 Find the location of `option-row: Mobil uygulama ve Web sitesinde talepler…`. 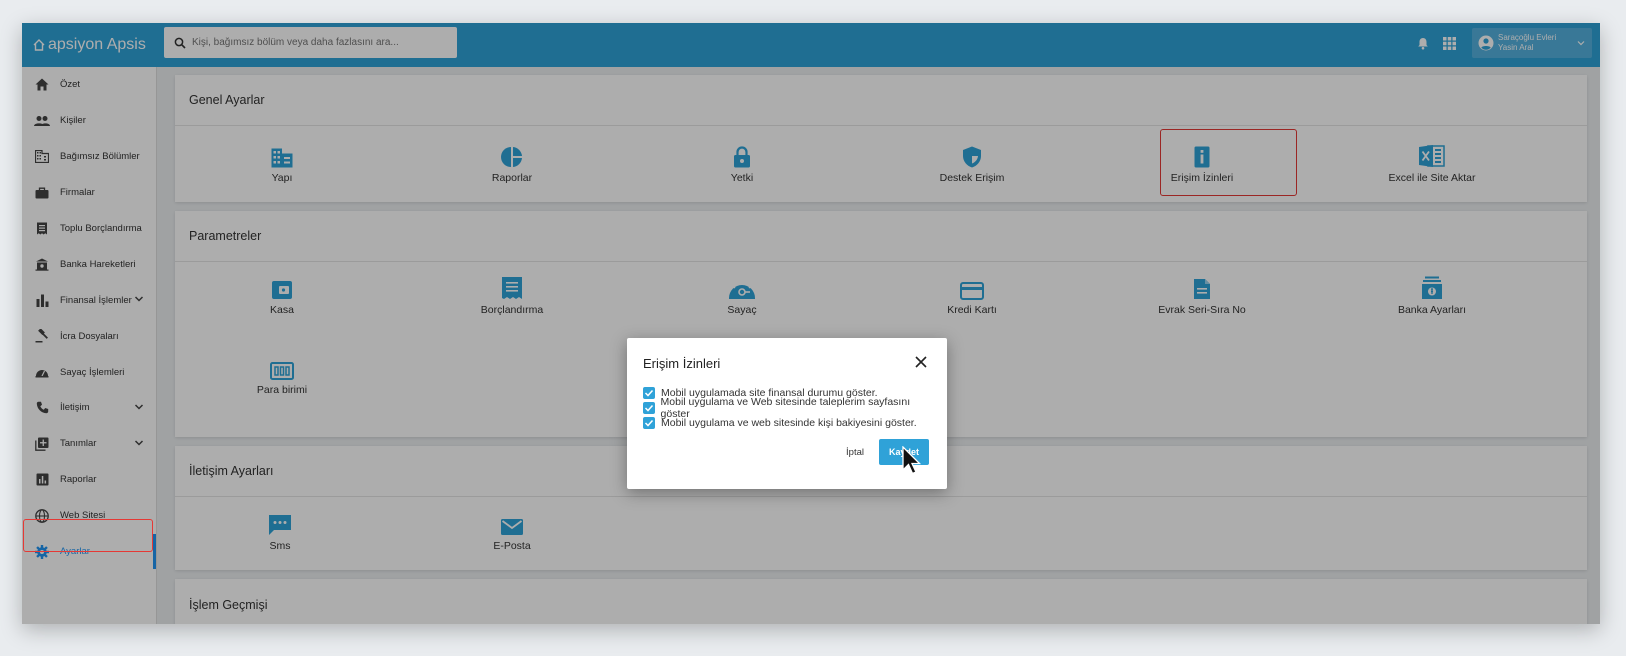

option-row: Mobil uygulama ve Web sitesinde talepler… is located at coordinates (787, 408).